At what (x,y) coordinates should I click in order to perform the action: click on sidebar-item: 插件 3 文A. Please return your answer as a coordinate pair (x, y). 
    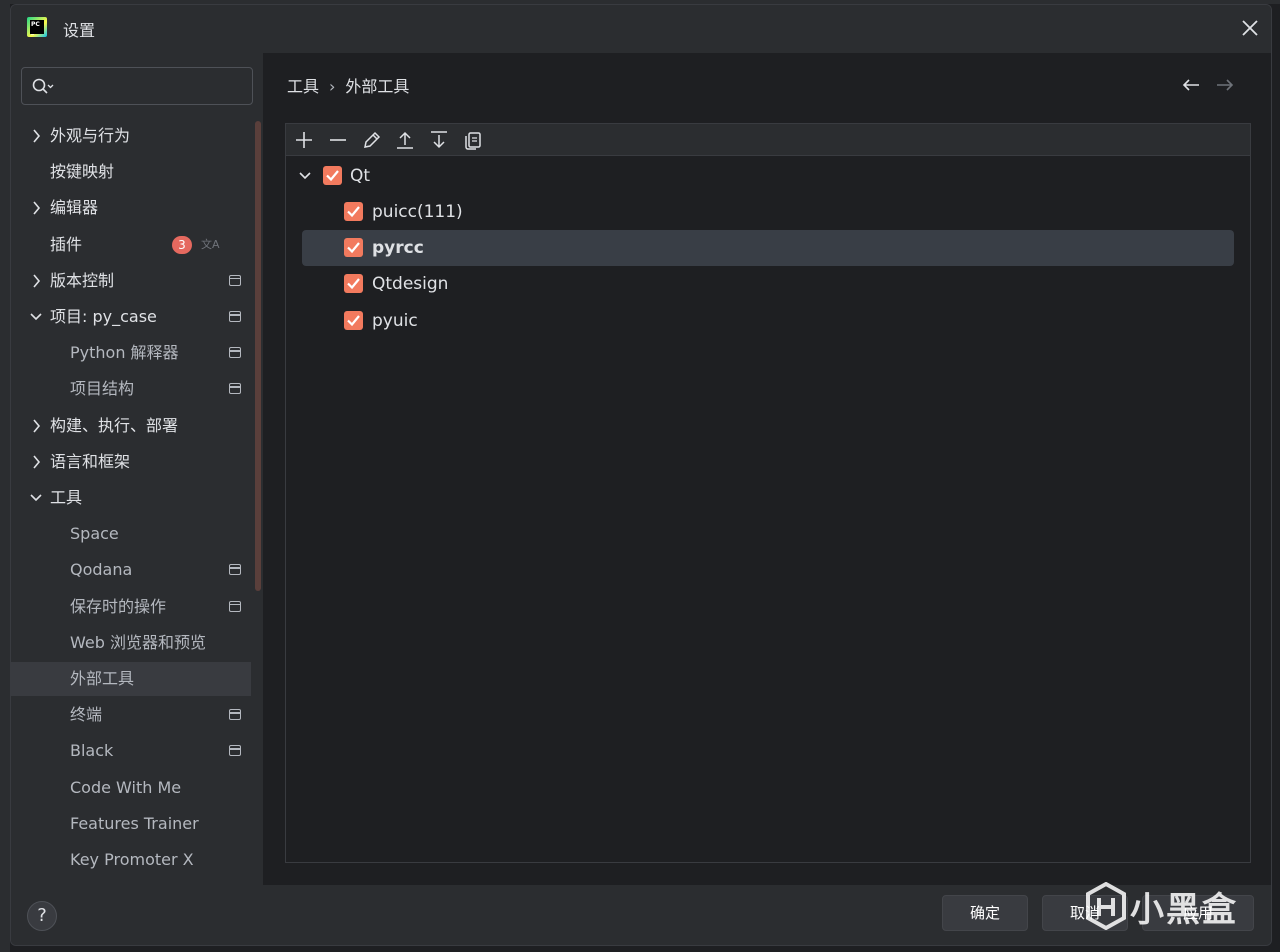
    Looking at the image, I should click on (131, 245).